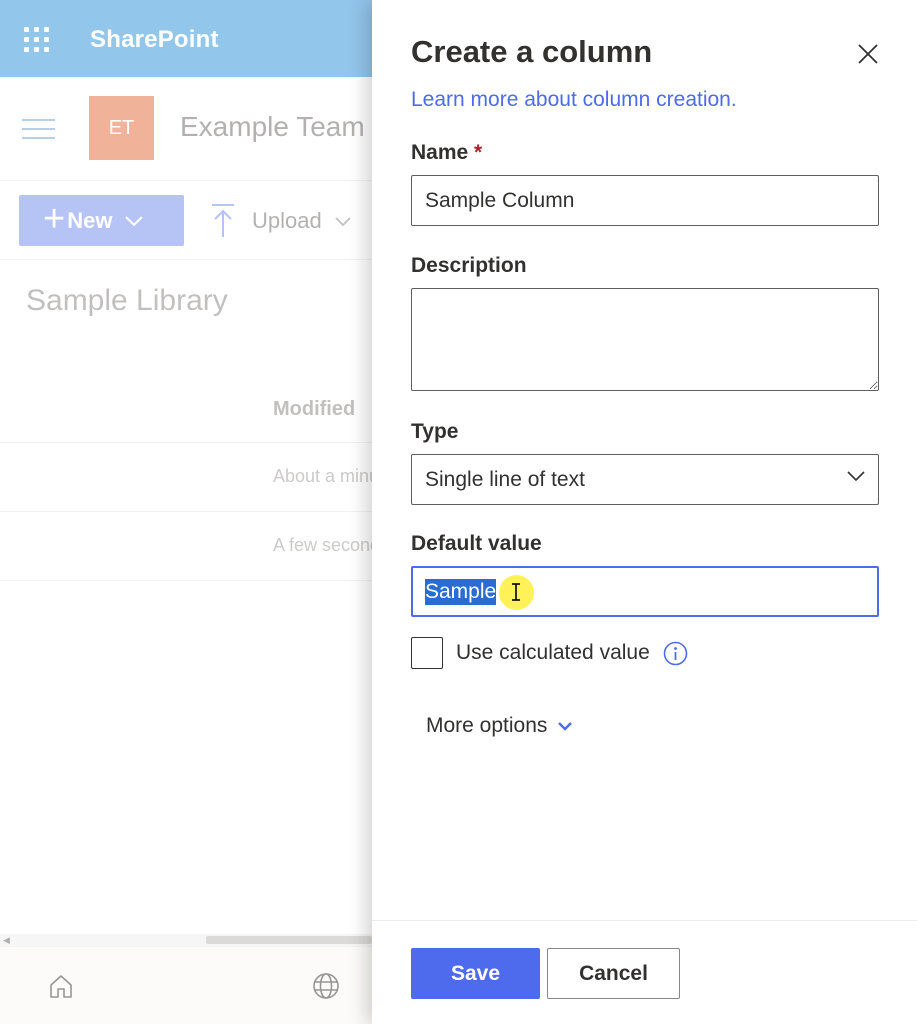 The image size is (917, 1024). Describe the element at coordinates (553, 653) in the screenshot. I see `calculated-value-label: Use calculated value` at that location.